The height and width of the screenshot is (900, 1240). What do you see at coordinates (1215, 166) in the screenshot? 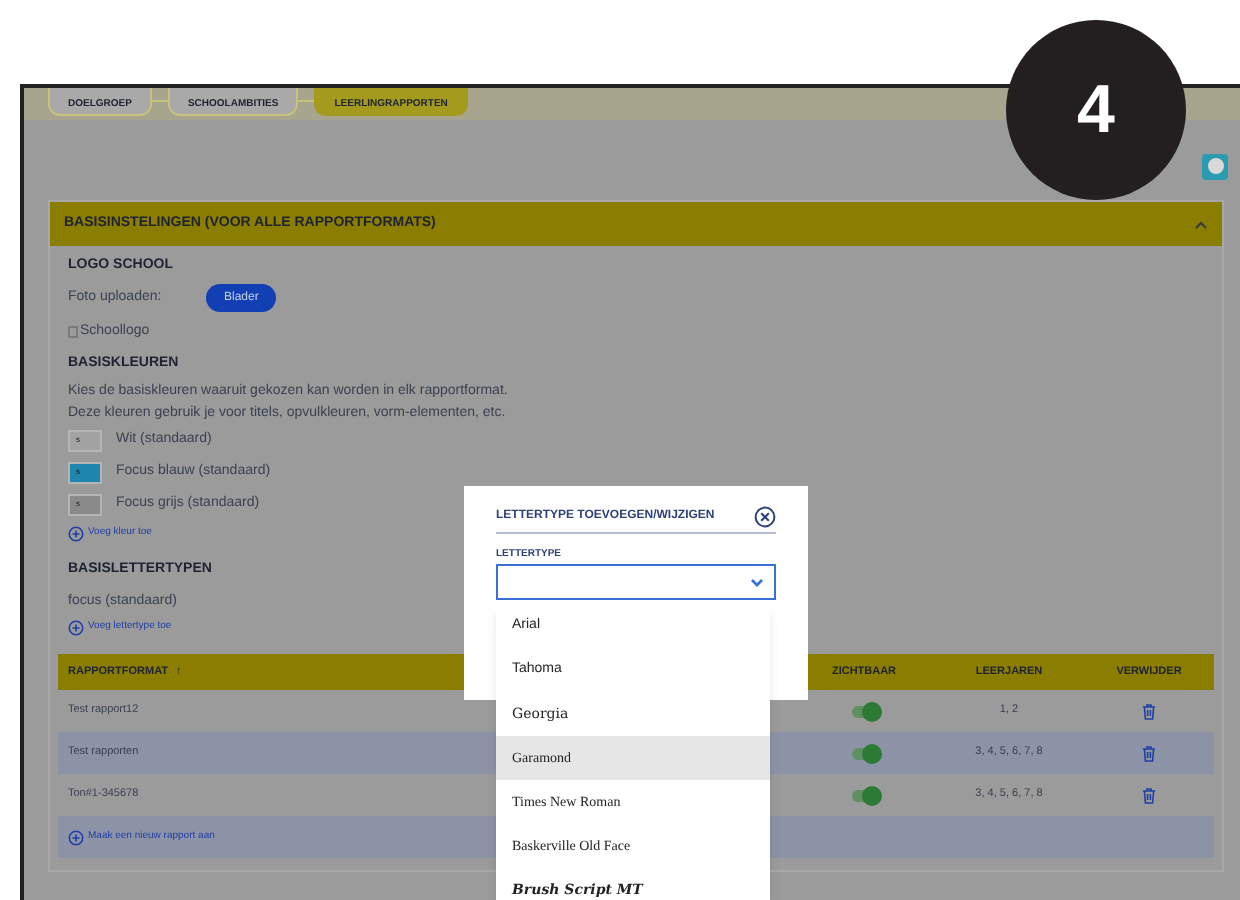
I see `info-icon` at bounding box center [1215, 166].